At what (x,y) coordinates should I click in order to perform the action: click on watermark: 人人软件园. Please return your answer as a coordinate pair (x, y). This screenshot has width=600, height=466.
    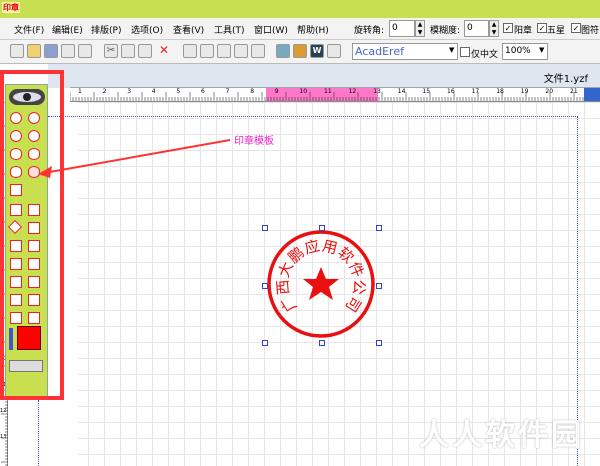
    Looking at the image, I should click on (501, 435).